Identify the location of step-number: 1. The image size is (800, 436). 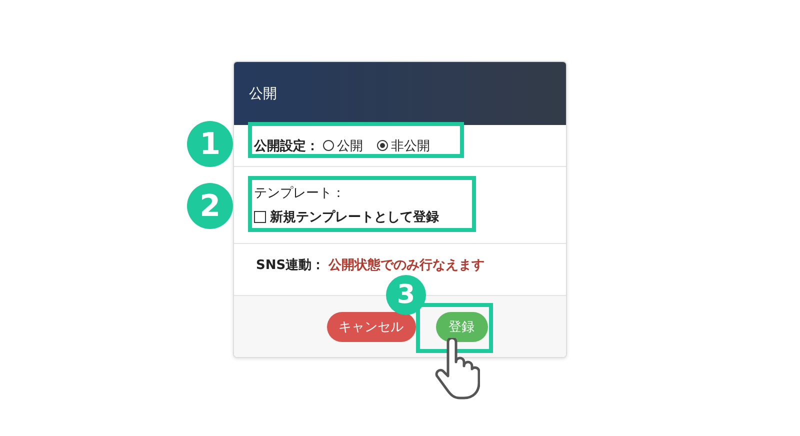
(210, 144).